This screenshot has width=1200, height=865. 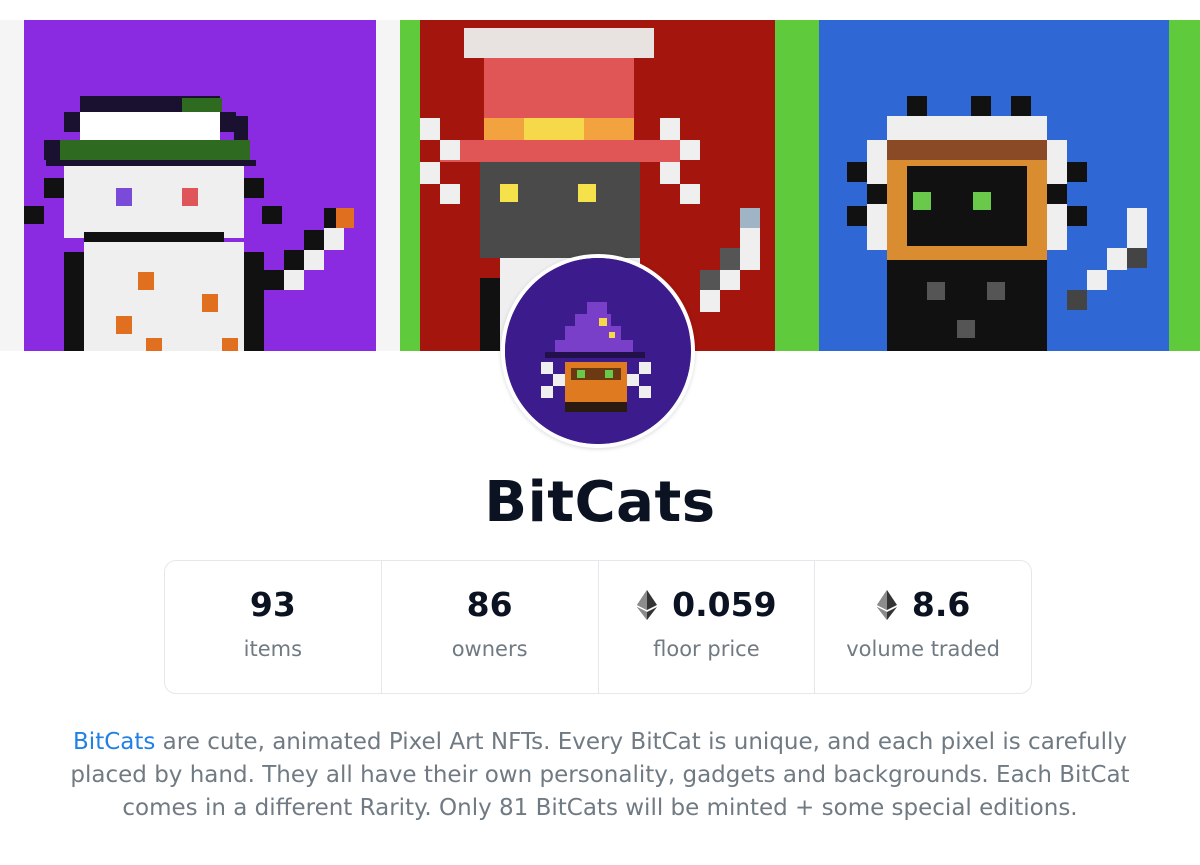 I want to click on banner-image-bitcat-white-cap, so click(x=200, y=185).